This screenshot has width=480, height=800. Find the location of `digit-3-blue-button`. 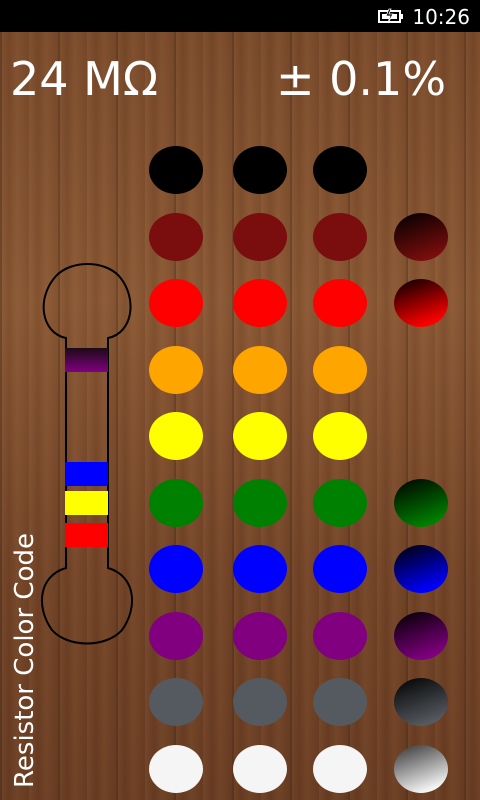

digit-3-blue-button is located at coordinates (340, 569).